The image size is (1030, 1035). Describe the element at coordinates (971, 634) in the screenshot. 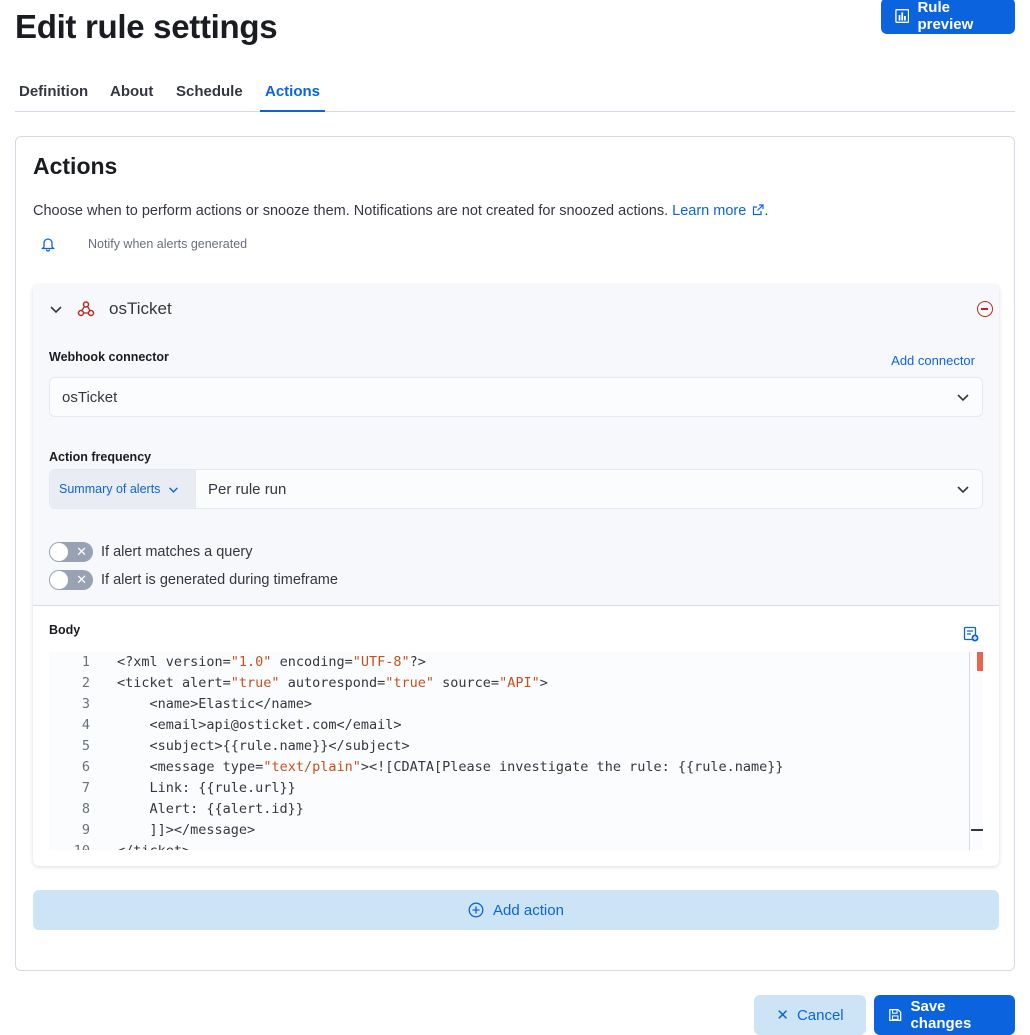

I see `add-variable-icon` at that location.